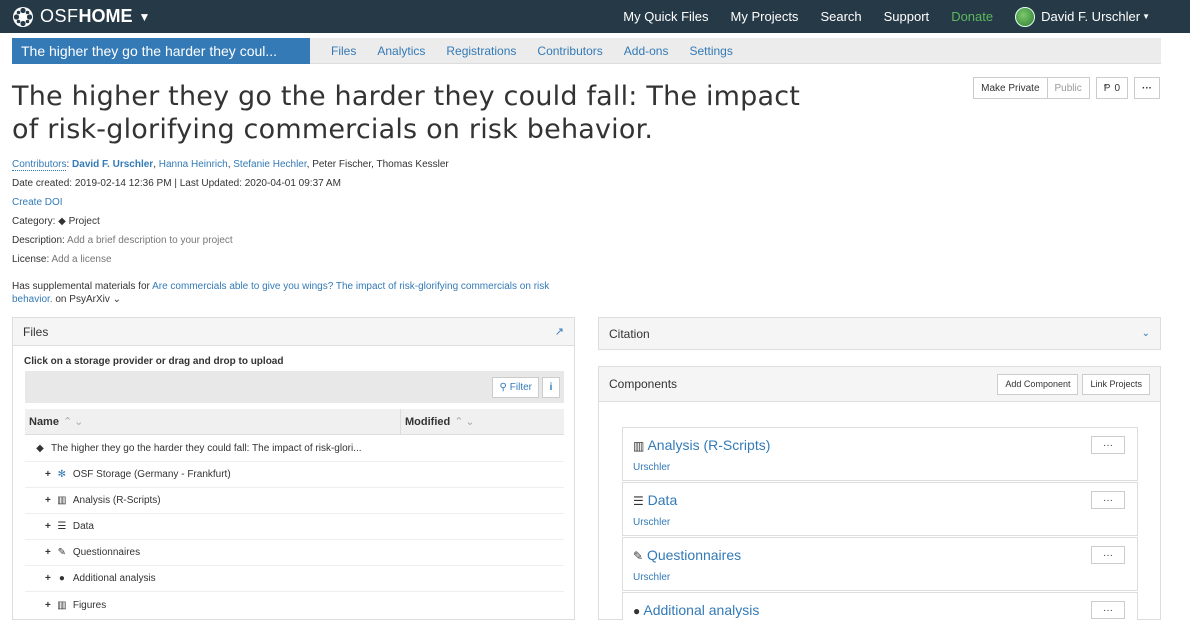 The width and height of the screenshot is (1190, 620). What do you see at coordinates (150, 240) in the screenshot?
I see `description-value: Add a brief description to your project` at bounding box center [150, 240].